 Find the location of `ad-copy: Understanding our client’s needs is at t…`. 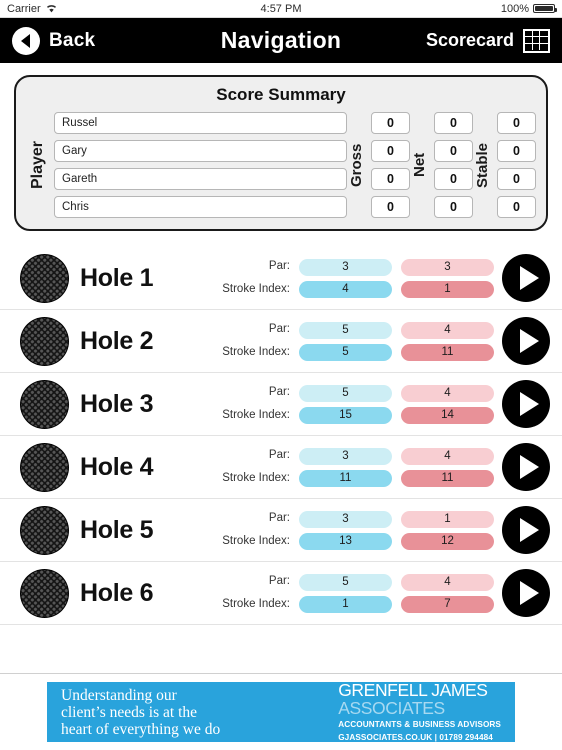

ad-copy: Understanding our client’s needs is at t… is located at coordinates (140, 712).